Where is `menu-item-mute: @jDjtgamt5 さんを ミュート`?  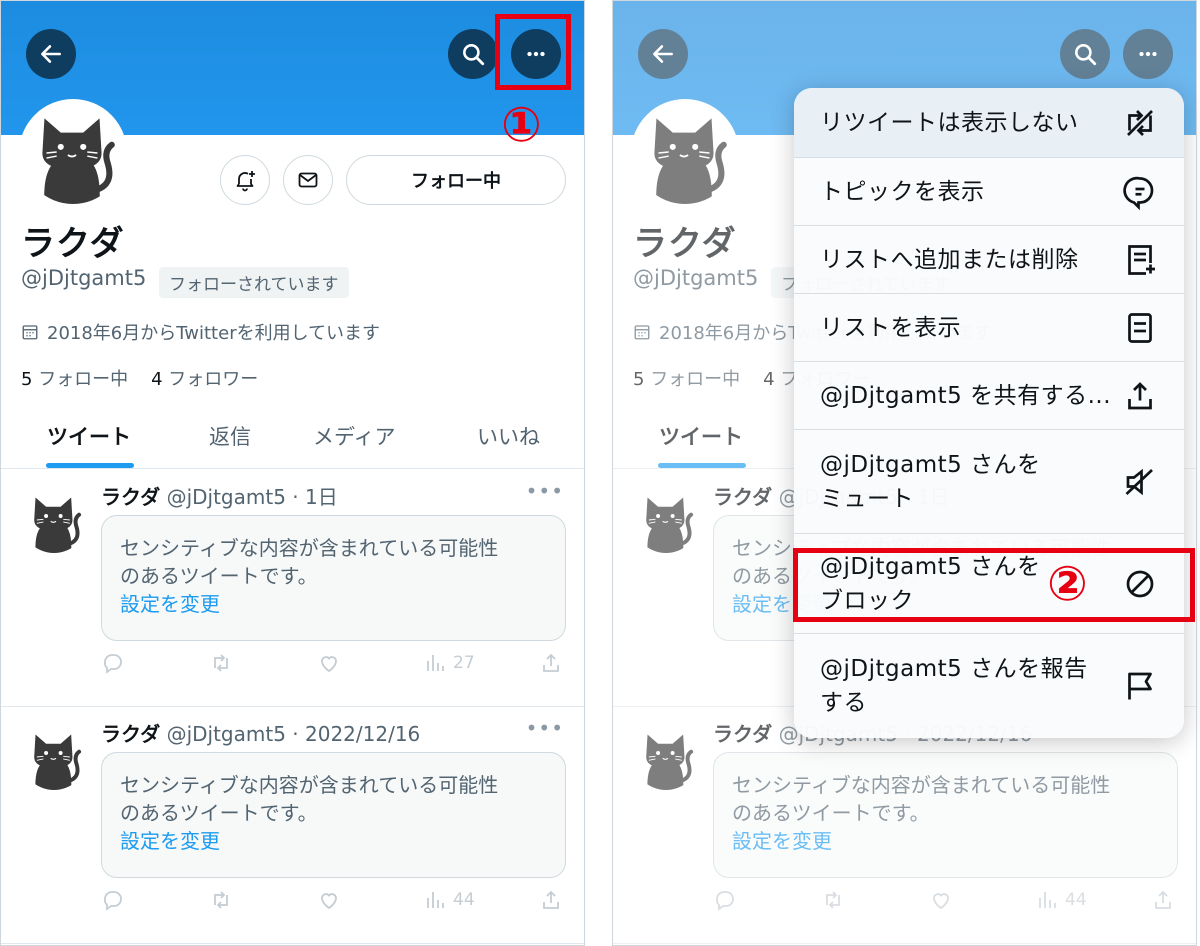
menu-item-mute: @jDjtgamt5 さんを ミュート is located at coordinates (989, 482).